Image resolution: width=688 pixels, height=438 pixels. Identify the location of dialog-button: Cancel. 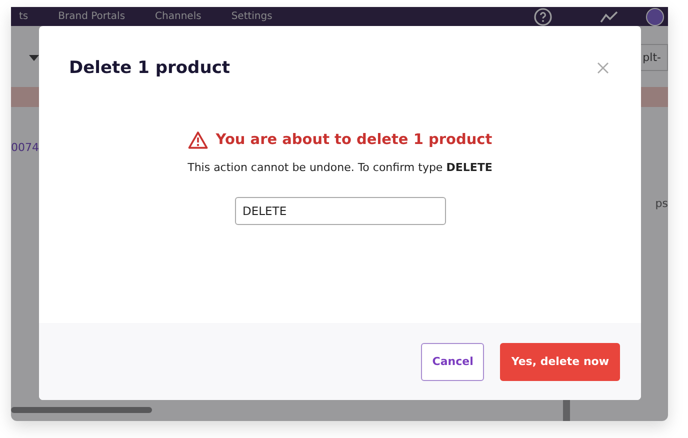
(452, 361).